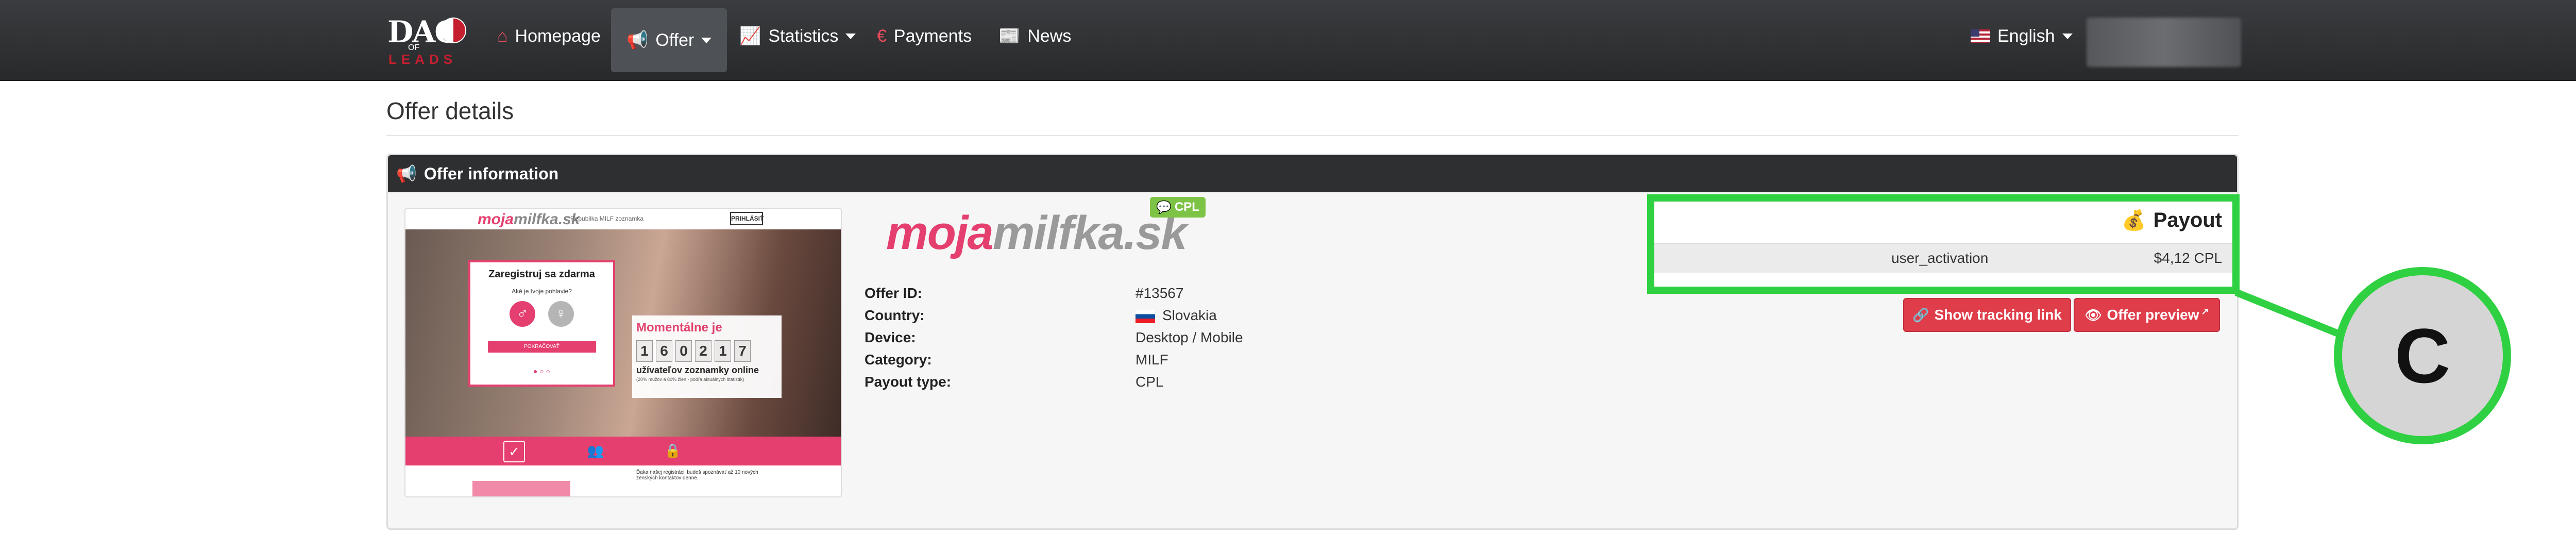  I want to click on payout-box: 💰 Payout user_activation $4,12 CPL, so click(1944, 244).